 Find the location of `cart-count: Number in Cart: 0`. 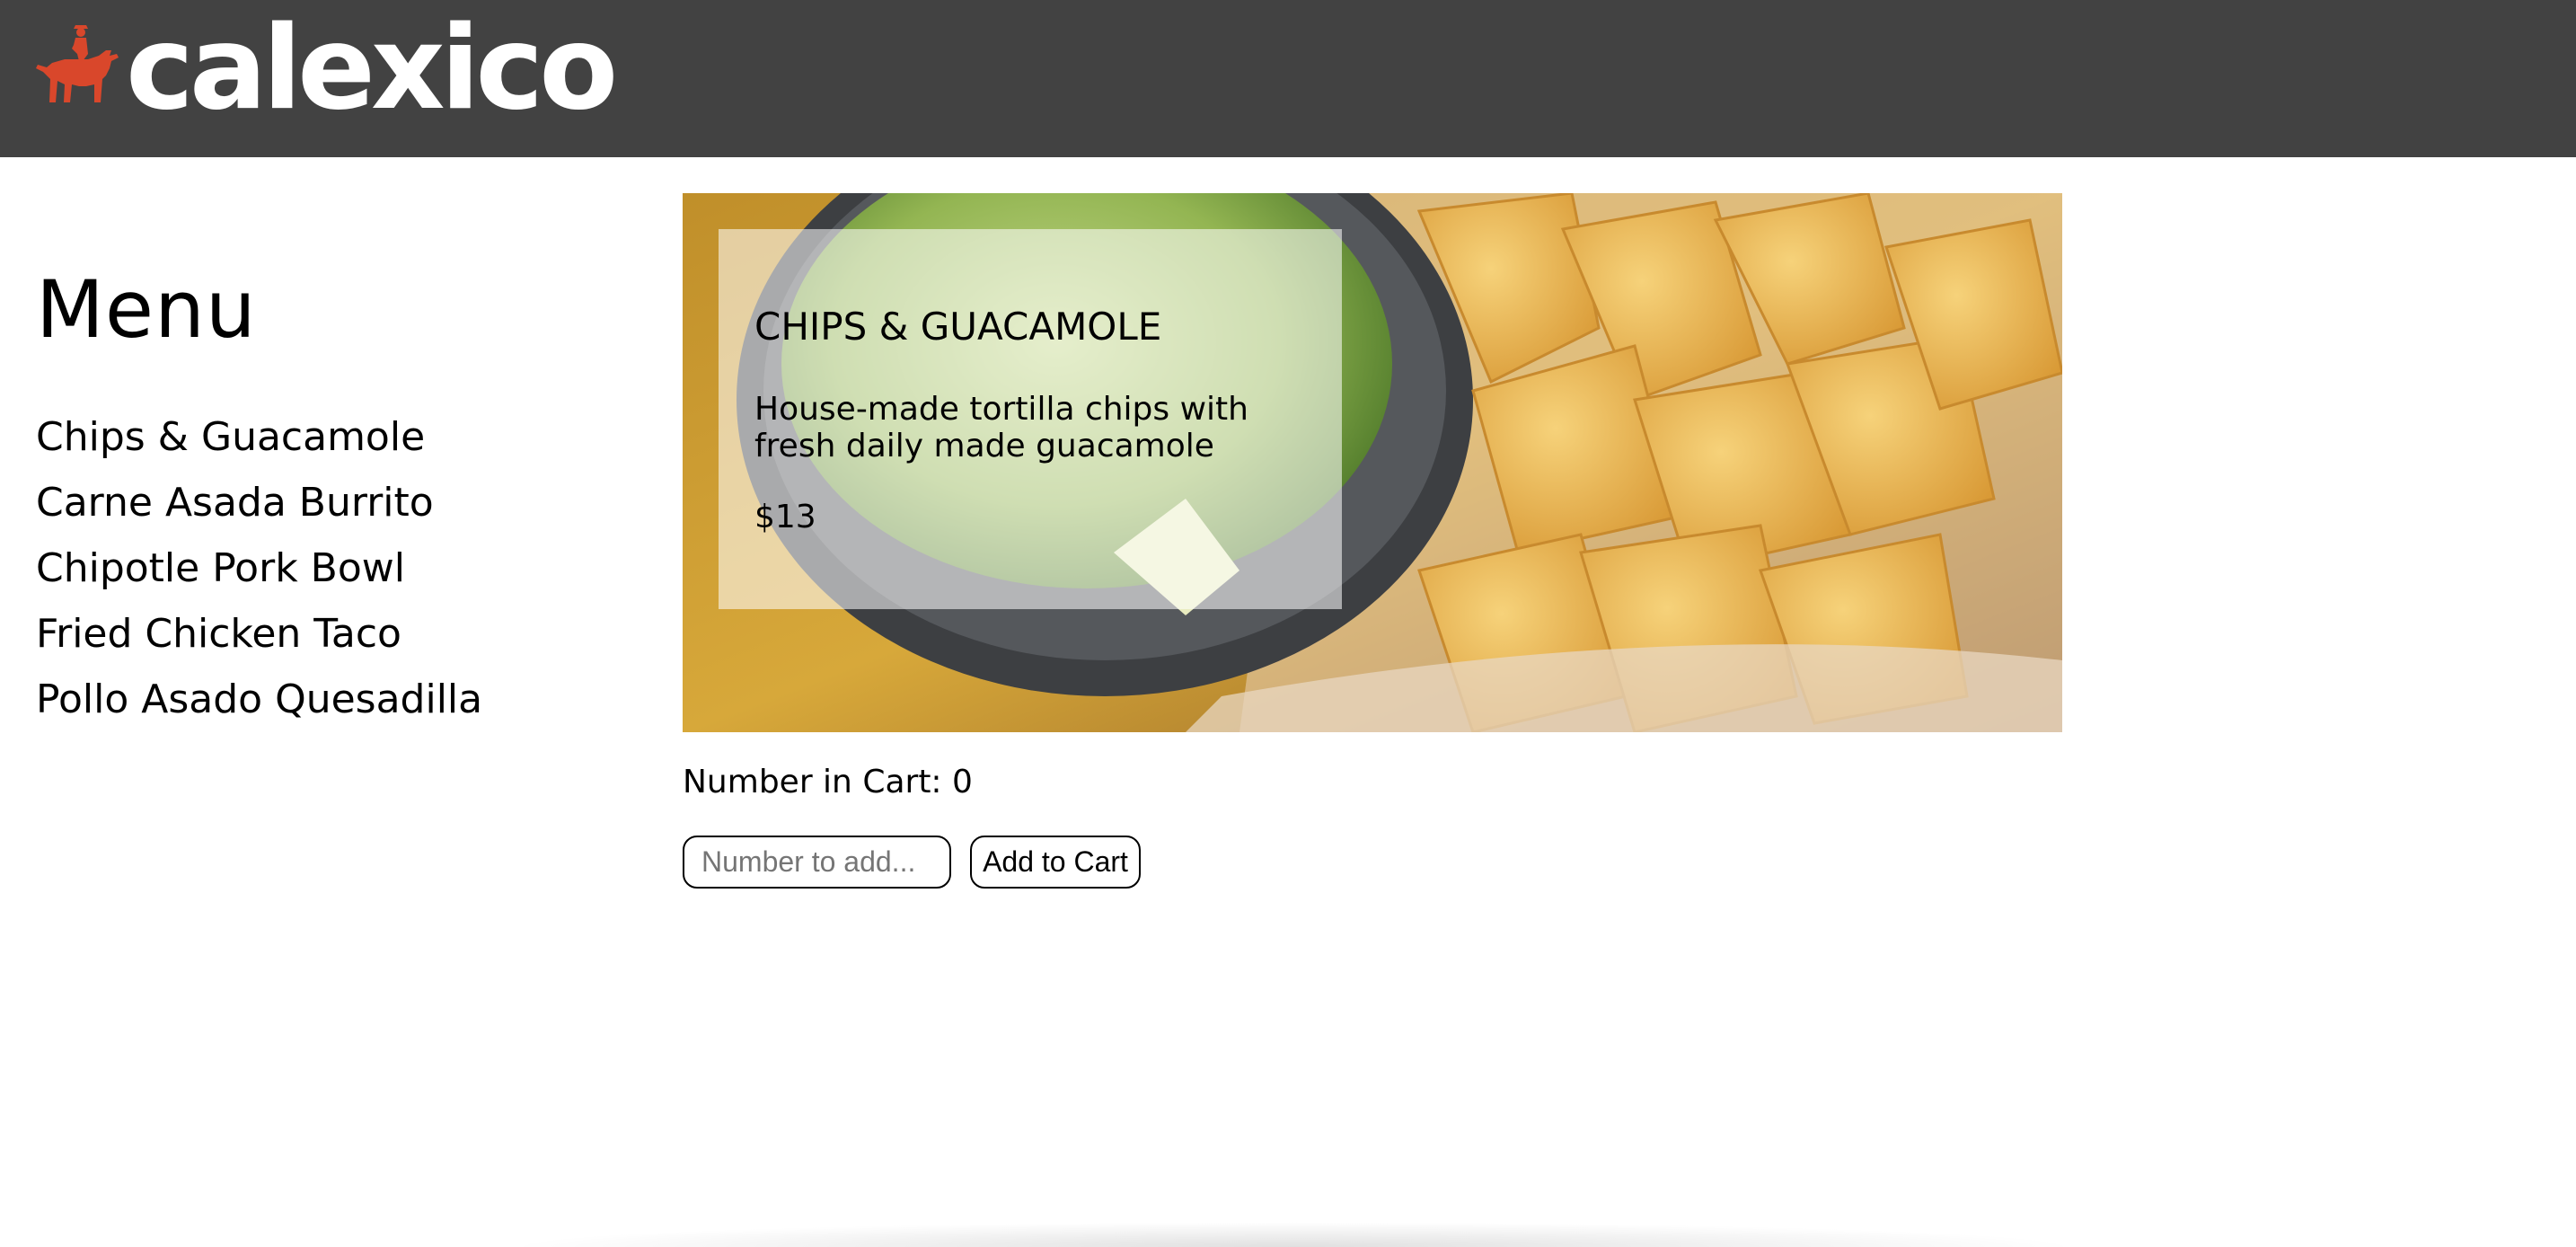

cart-count: Number in Cart: 0 is located at coordinates (828, 782).